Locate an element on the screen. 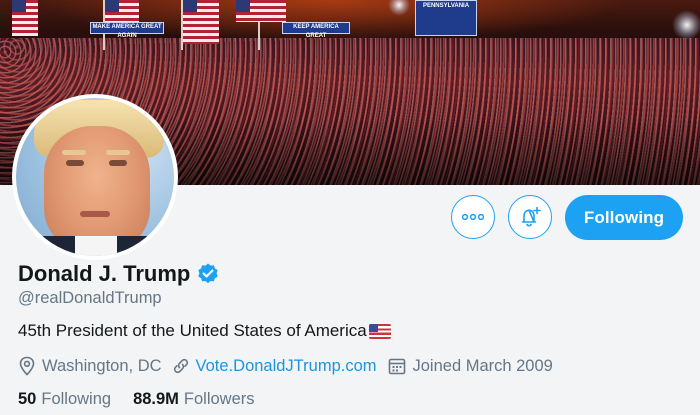 This screenshot has width=700, height=415. us-flag-emoji is located at coordinates (379, 331).